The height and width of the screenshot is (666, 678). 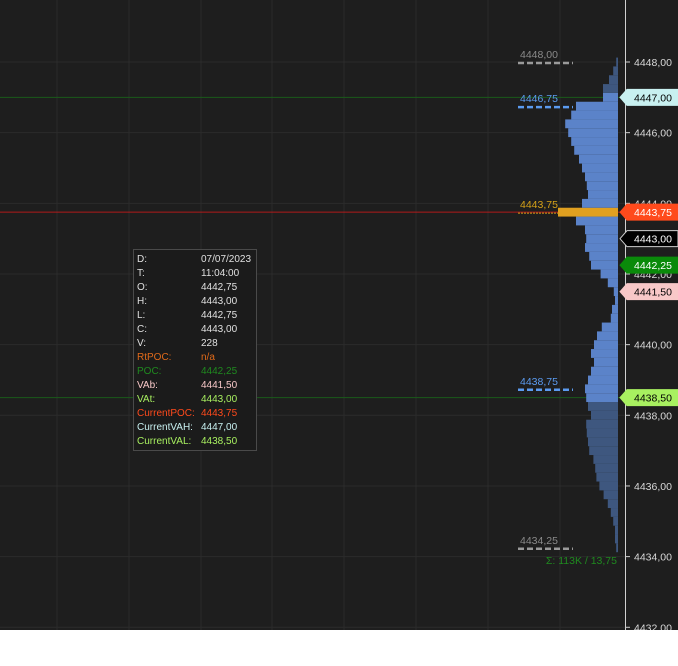 I want to click on tooltip-row: VAt: 4443,00, so click(x=196, y=400).